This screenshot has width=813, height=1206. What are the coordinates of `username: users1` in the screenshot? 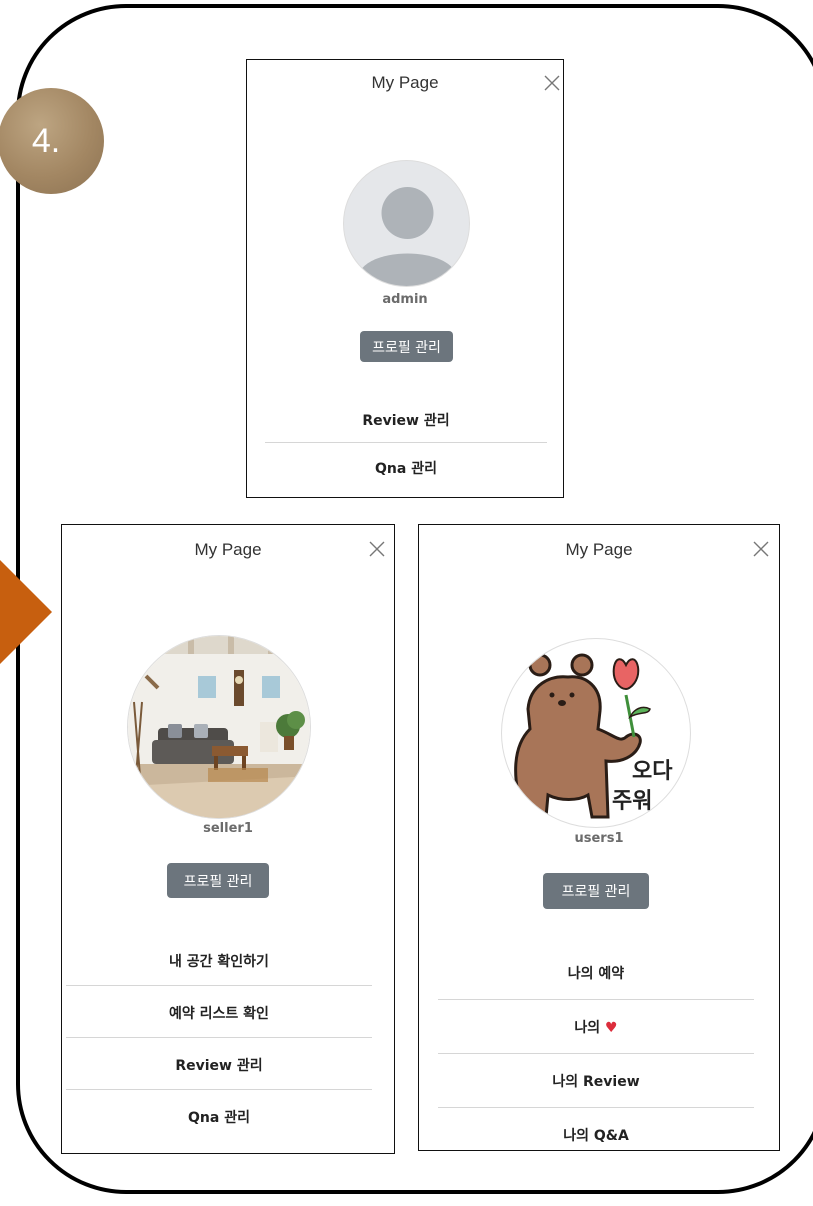 It's located at (599, 838).